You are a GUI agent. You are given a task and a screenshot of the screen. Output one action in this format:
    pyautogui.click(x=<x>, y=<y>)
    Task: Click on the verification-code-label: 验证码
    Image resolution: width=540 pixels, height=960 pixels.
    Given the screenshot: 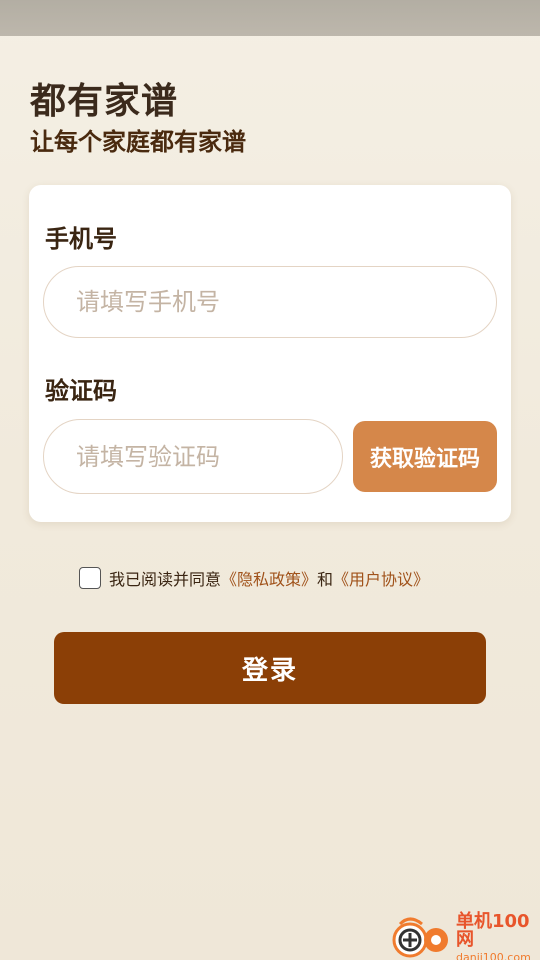 What is the action you would take?
    pyautogui.click(x=81, y=390)
    